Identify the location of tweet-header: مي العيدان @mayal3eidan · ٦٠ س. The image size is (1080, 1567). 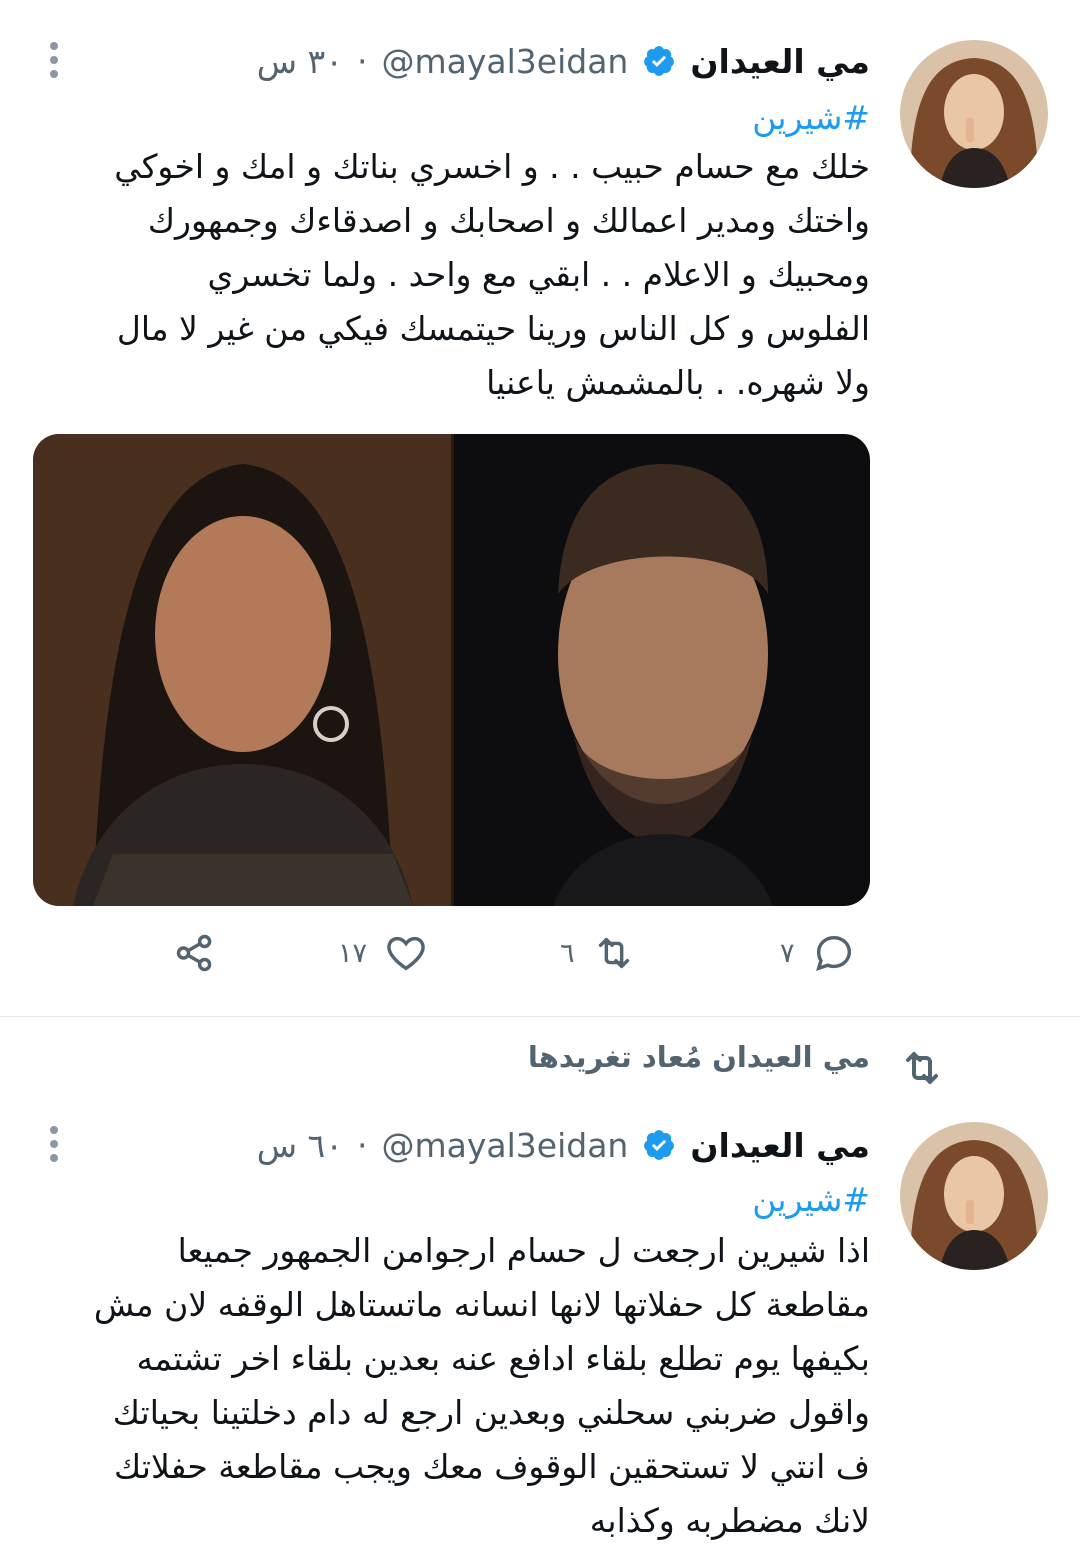
(563, 1145).